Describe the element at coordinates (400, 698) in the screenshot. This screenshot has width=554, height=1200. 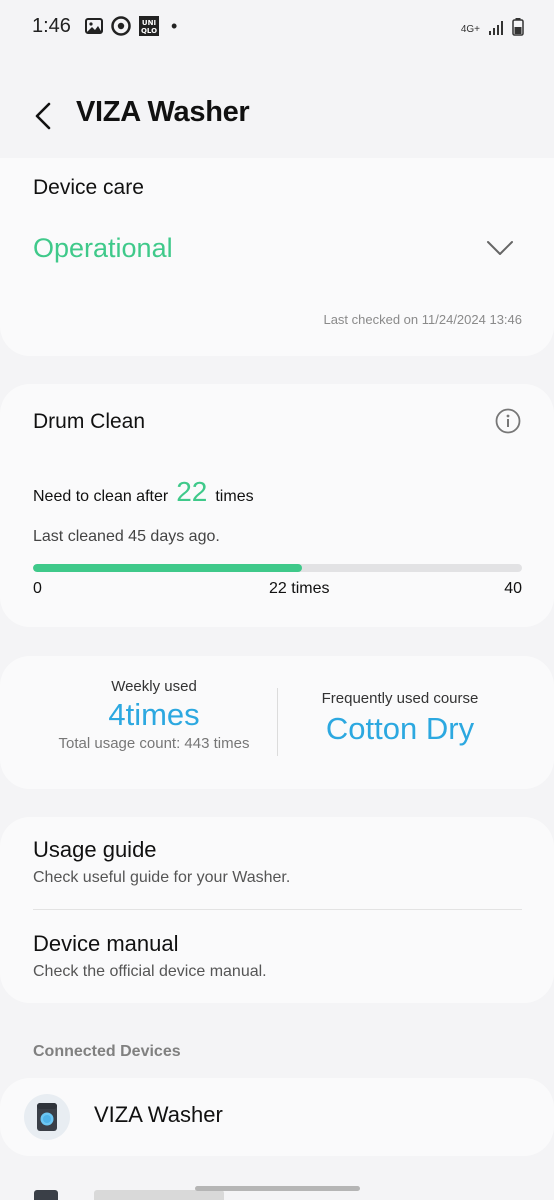
I see `frequent-course-label: Frequently used course` at that location.